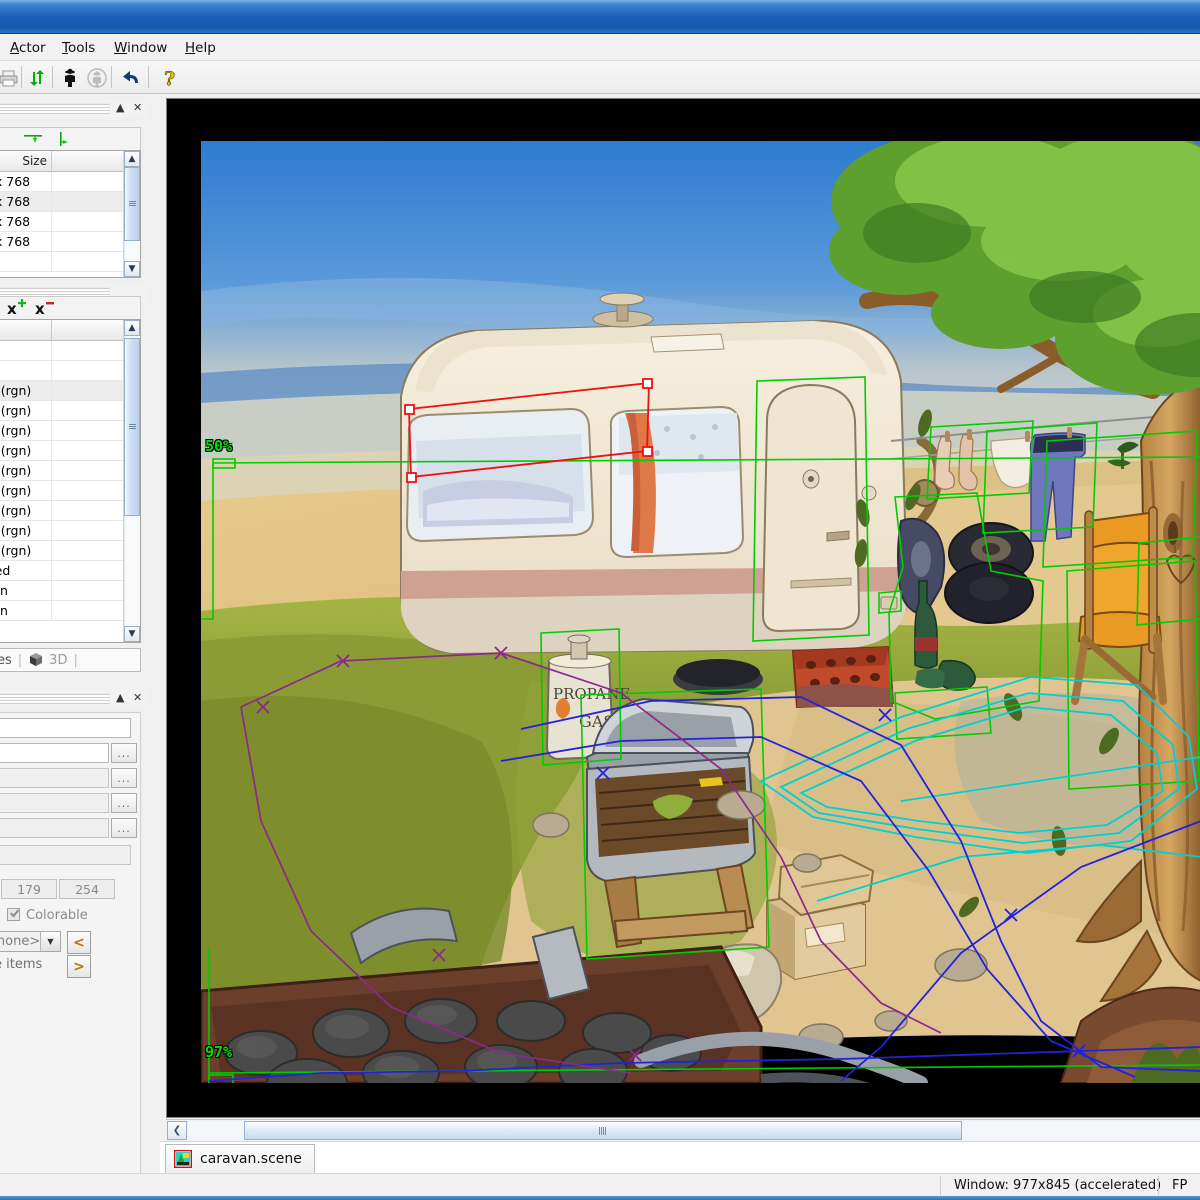 This screenshot has width=1200, height=1200. What do you see at coordinates (1, 330) in the screenshot?
I see `column-header-type: e` at bounding box center [1, 330].